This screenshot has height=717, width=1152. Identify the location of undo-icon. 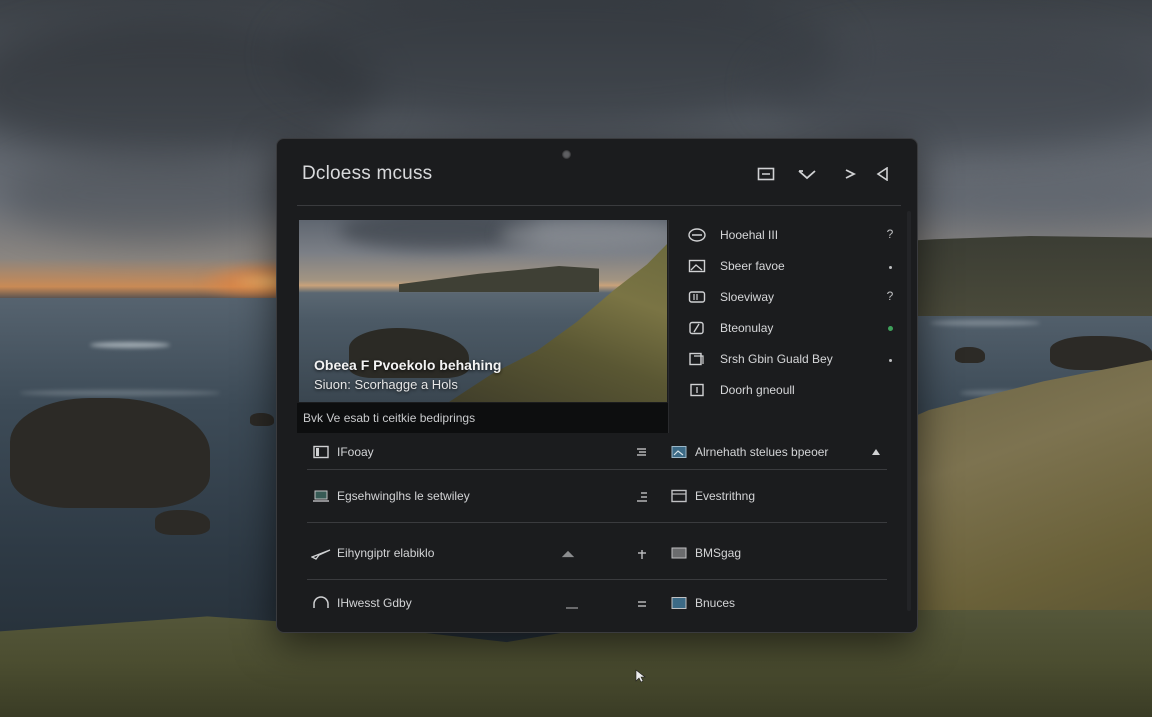
(807, 176).